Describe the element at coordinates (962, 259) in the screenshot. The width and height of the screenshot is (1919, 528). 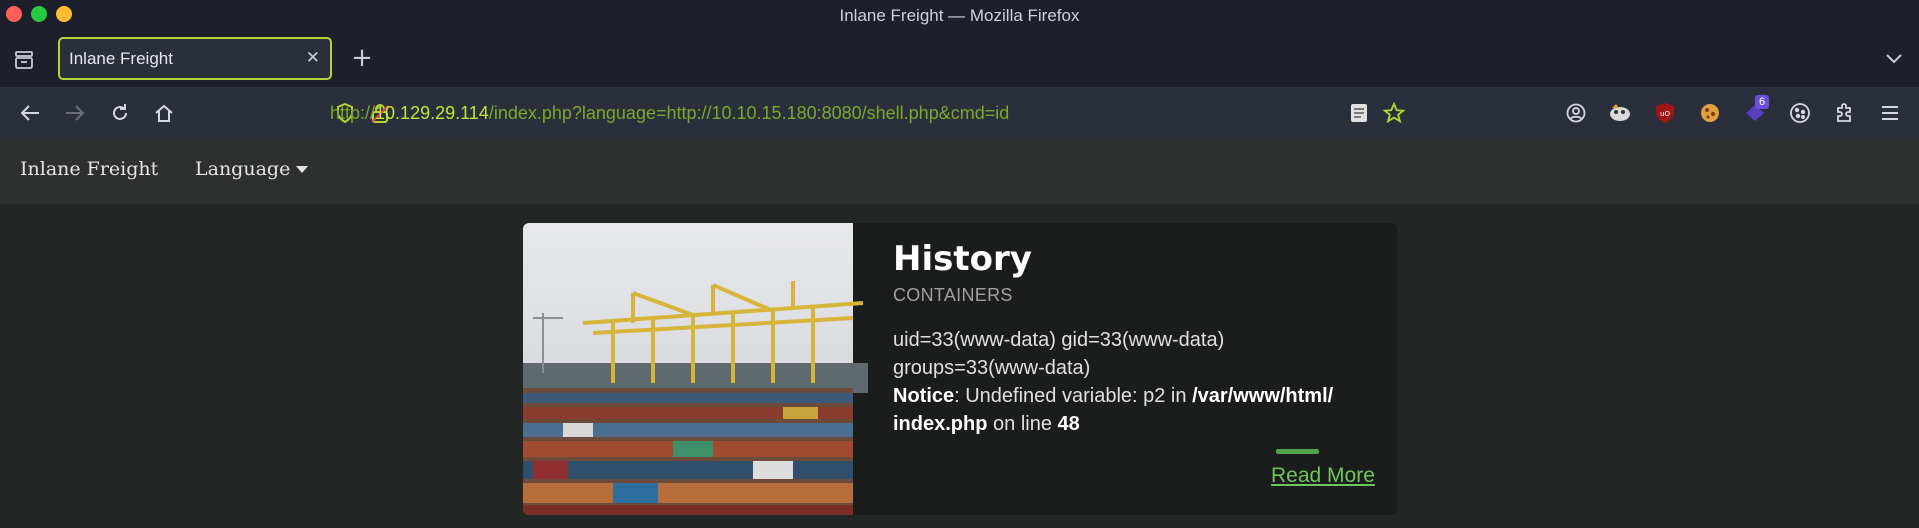
I see `card-title: History` at that location.